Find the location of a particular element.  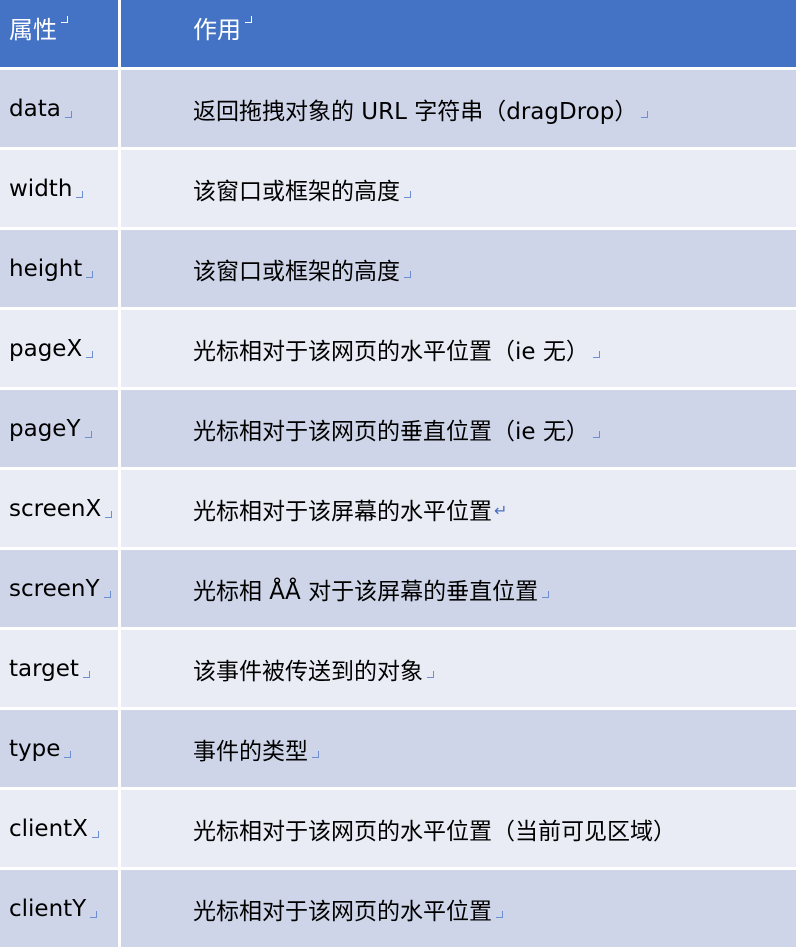

table-row: screenY 光标相 ÅÅ 对于该屏幕的垂直位置 is located at coordinates (398, 590).